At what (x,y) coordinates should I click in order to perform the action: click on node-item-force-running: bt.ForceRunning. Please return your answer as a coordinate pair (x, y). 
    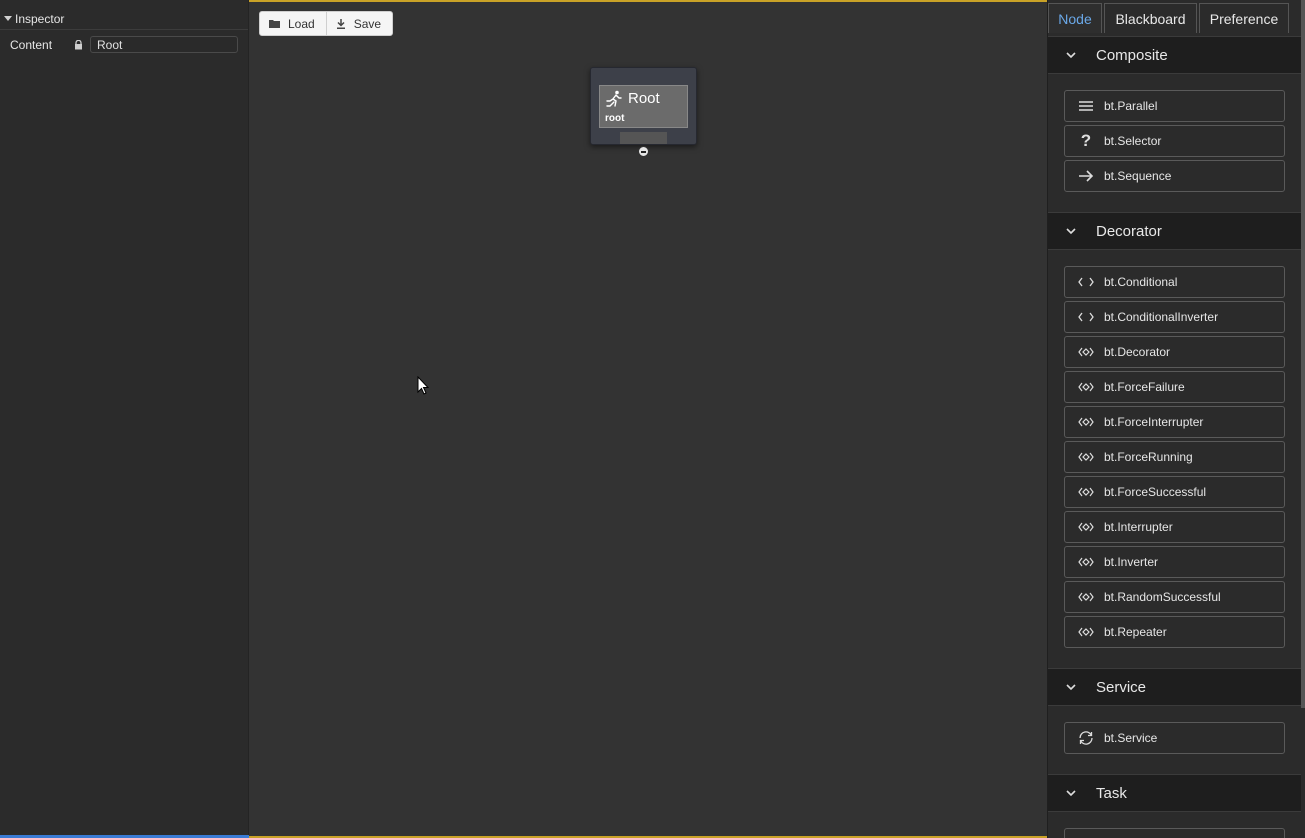
    Looking at the image, I should click on (1174, 457).